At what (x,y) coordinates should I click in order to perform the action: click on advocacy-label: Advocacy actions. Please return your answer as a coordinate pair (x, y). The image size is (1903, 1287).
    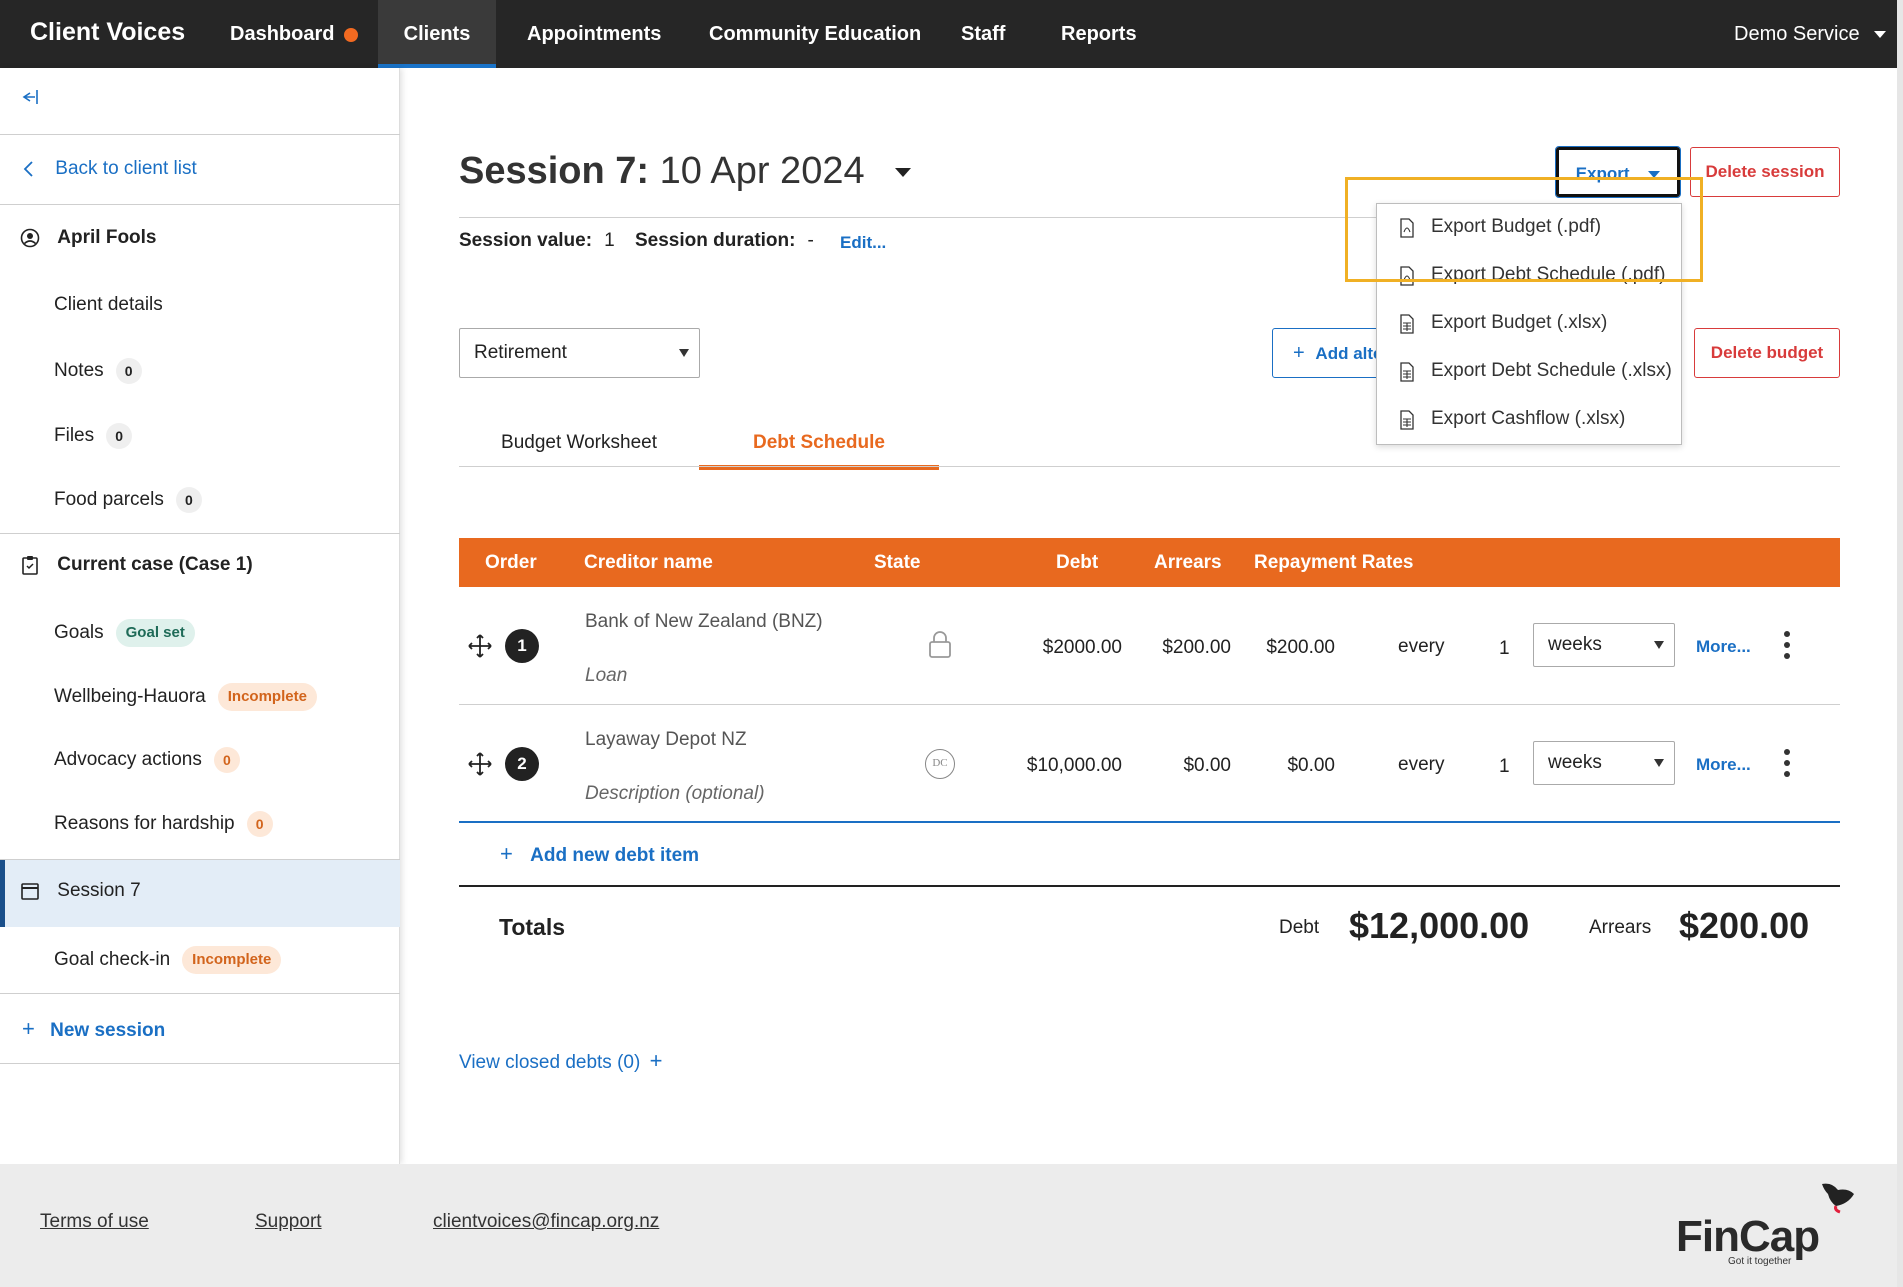
    Looking at the image, I should click on (128, 760).